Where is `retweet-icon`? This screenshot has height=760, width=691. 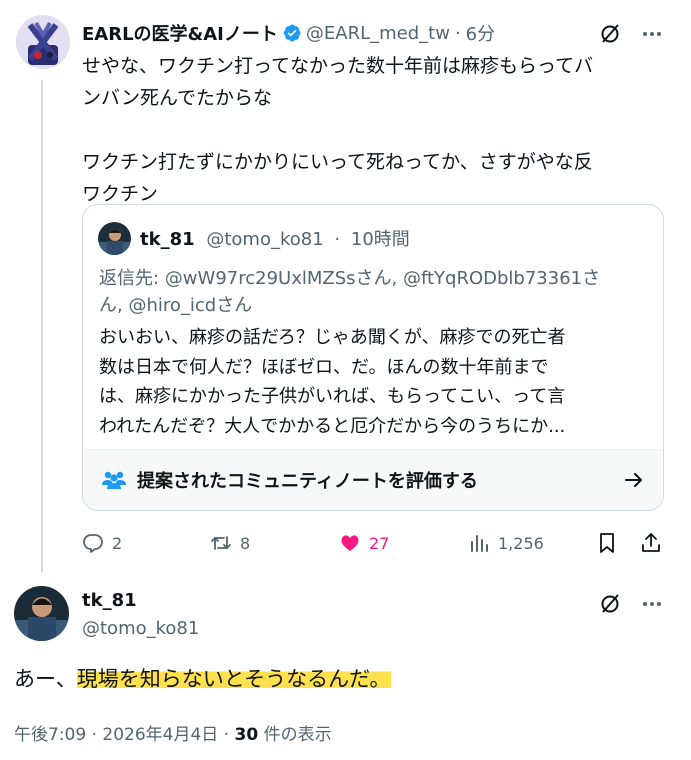 retweet-icon is located at coordinates (221, 543).